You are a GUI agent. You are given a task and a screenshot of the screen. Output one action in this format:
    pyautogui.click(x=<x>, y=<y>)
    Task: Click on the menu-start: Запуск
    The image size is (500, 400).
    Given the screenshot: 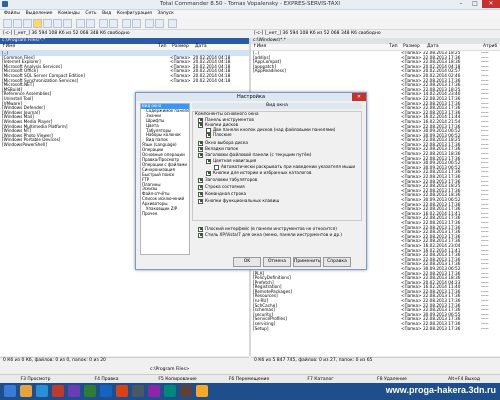 What is the action you would take?
    pyautogui.click(x=165, y=13)
    